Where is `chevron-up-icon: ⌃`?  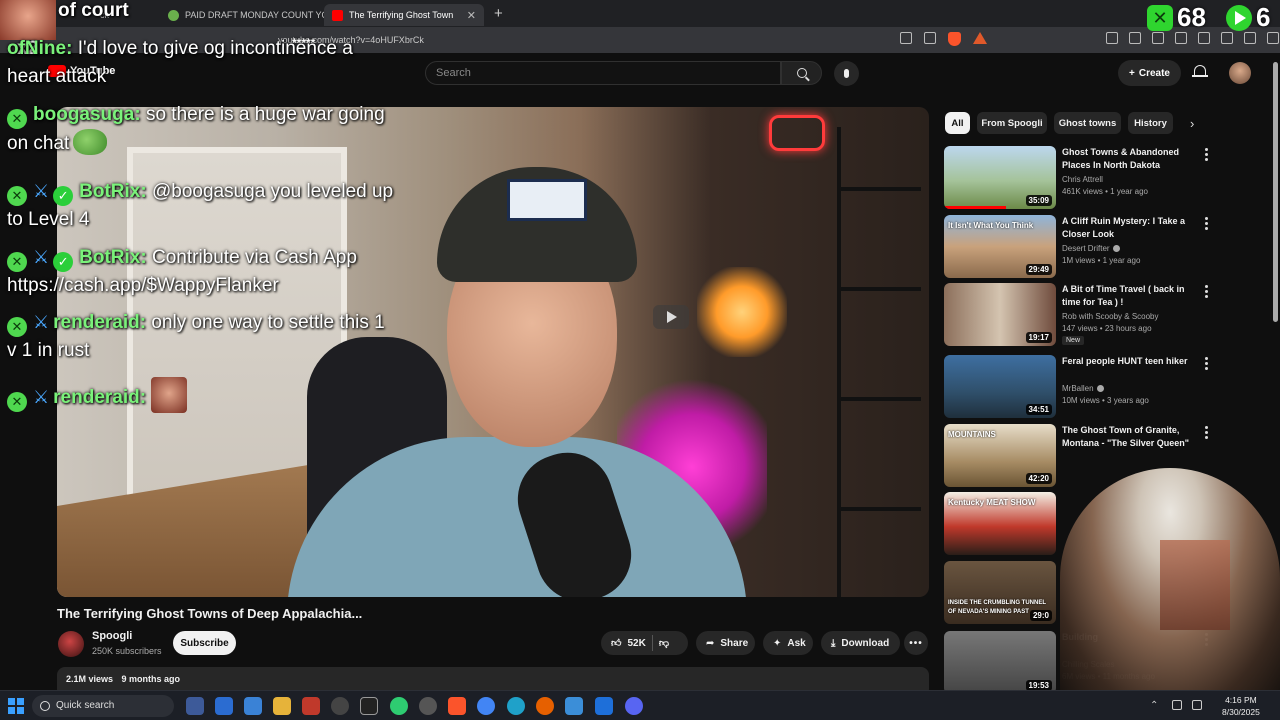 chevron-up-icon: ⌃ is located at coordinates (1155, 705).